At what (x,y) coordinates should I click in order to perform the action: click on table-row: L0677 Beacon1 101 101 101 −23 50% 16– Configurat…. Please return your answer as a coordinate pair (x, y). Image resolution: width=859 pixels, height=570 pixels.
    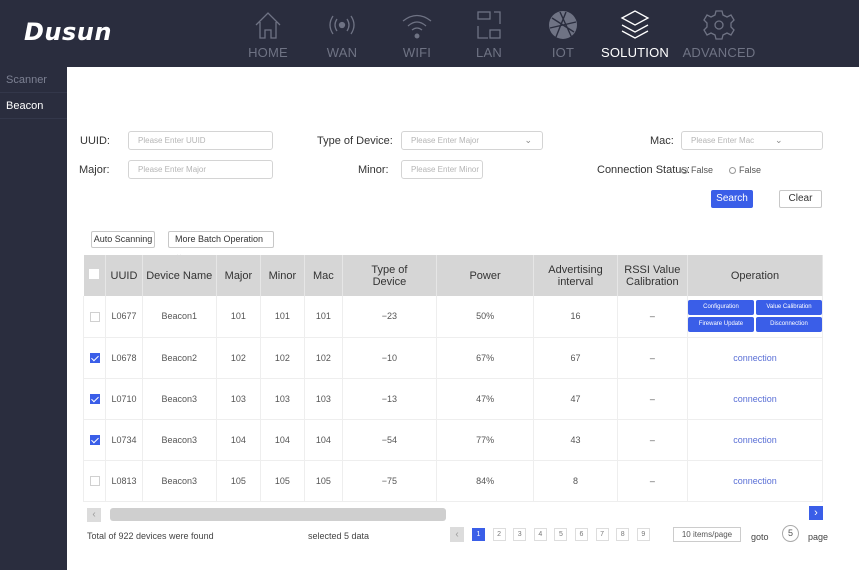
    Looking at the image, I should click on (453, 317).